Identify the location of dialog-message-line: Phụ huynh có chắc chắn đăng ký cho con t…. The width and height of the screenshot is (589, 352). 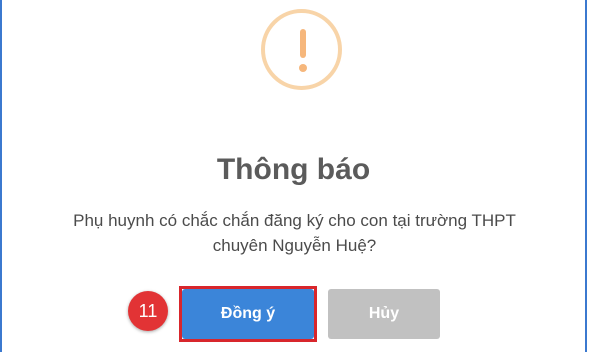
(294, 220).